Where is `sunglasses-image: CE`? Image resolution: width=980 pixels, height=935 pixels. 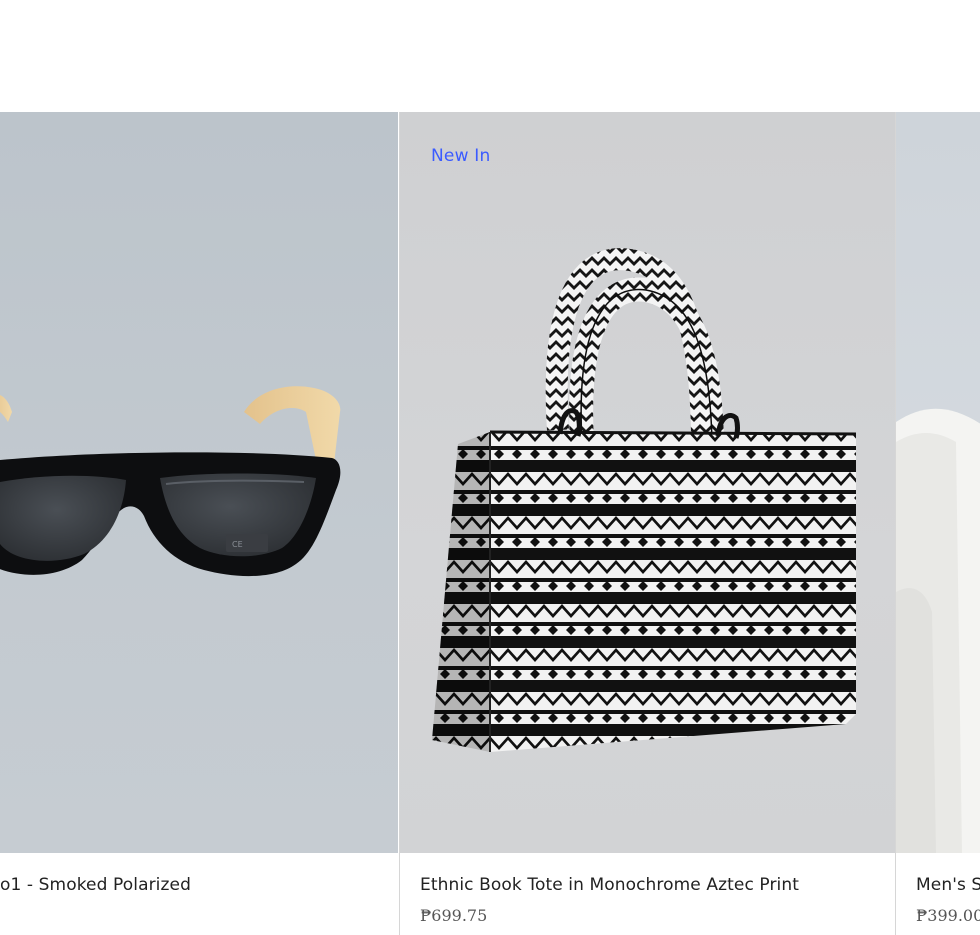 sunglasses-image: CE is located at coordinates (170, 481).